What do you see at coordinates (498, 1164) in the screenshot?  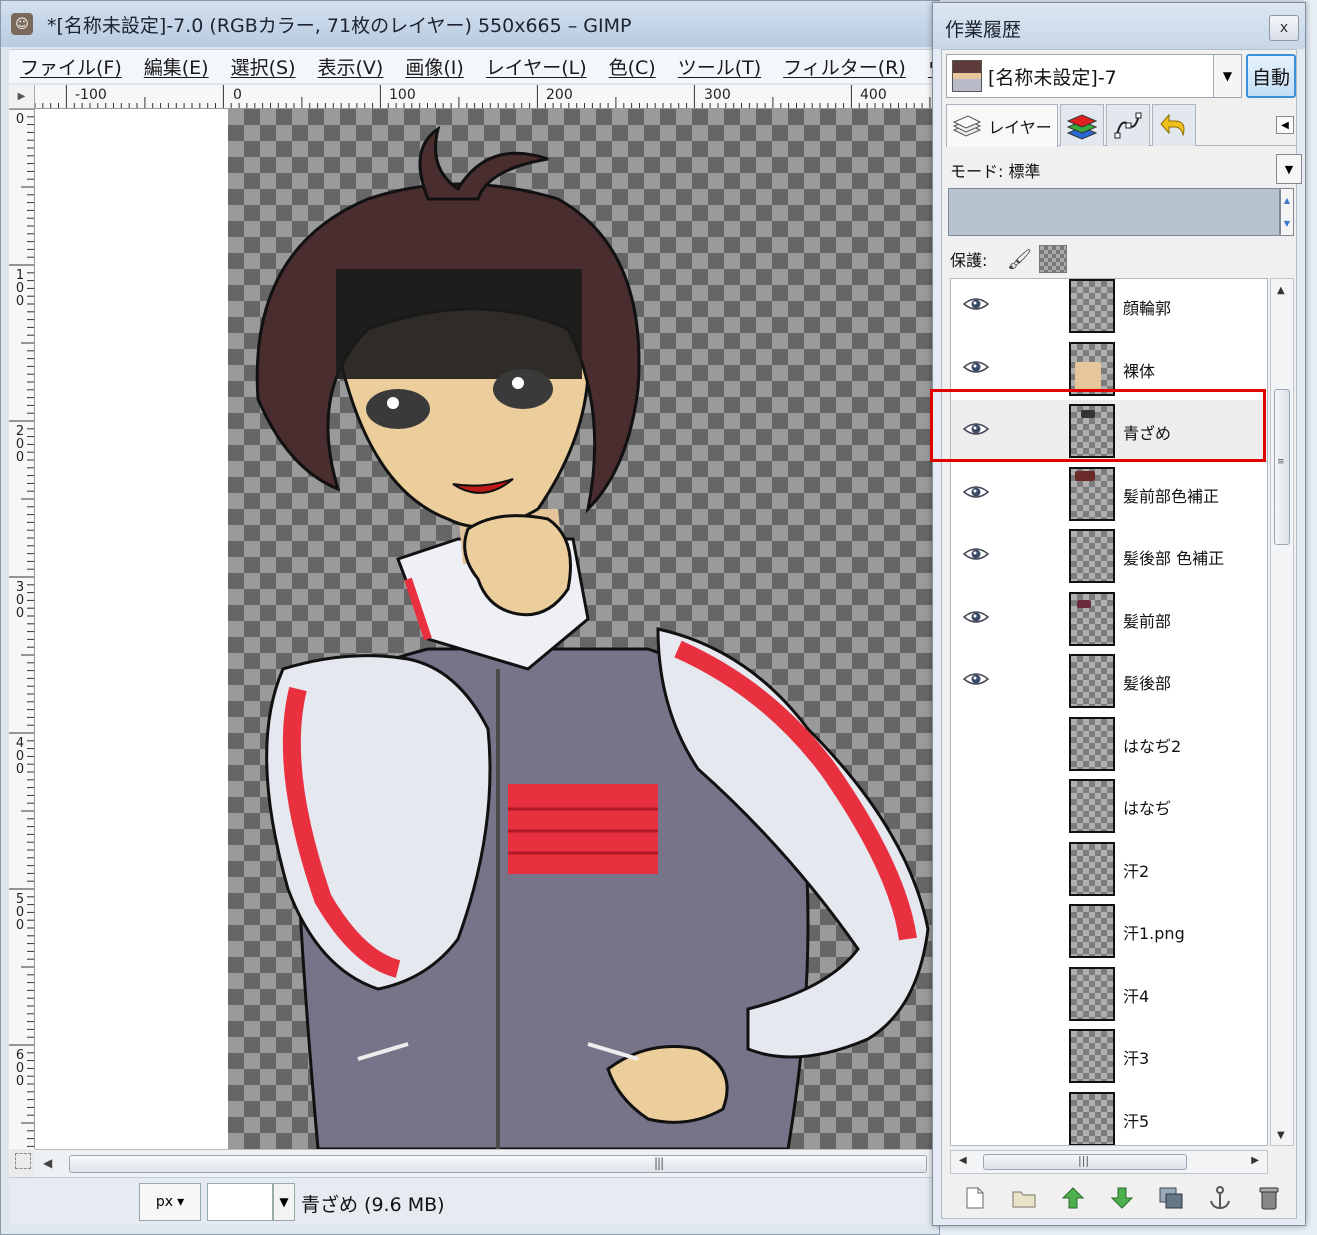 I see `horizontal-scroll-thumb: |||` at bounding box center [498, 1164].